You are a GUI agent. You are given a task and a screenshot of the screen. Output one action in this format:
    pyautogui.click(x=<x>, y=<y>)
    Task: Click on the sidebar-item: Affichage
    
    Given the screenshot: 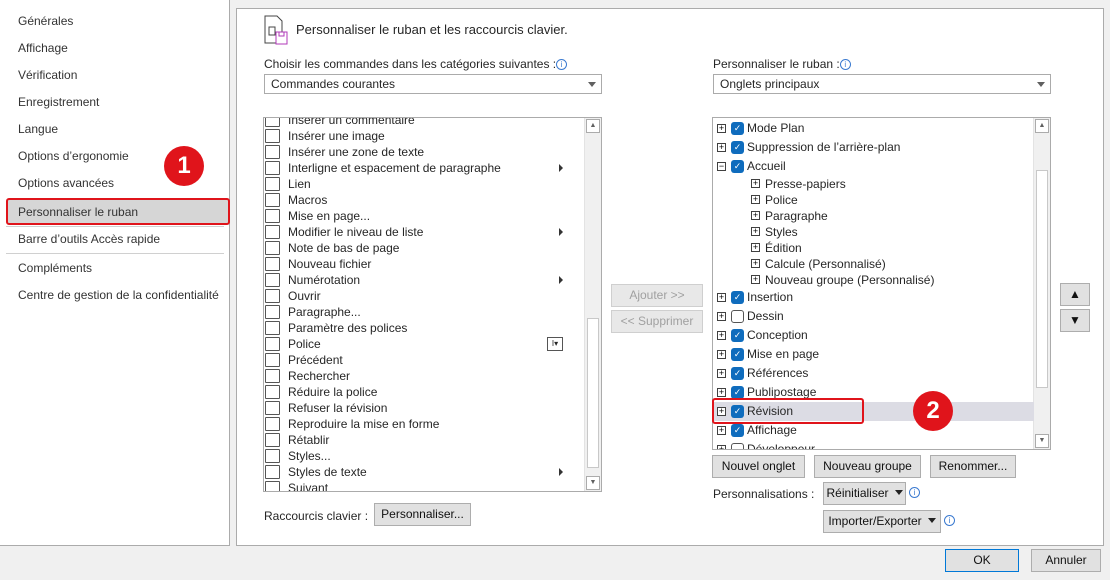 What is the action you would take?
    pyautogui.click(x=43, y=48)
    